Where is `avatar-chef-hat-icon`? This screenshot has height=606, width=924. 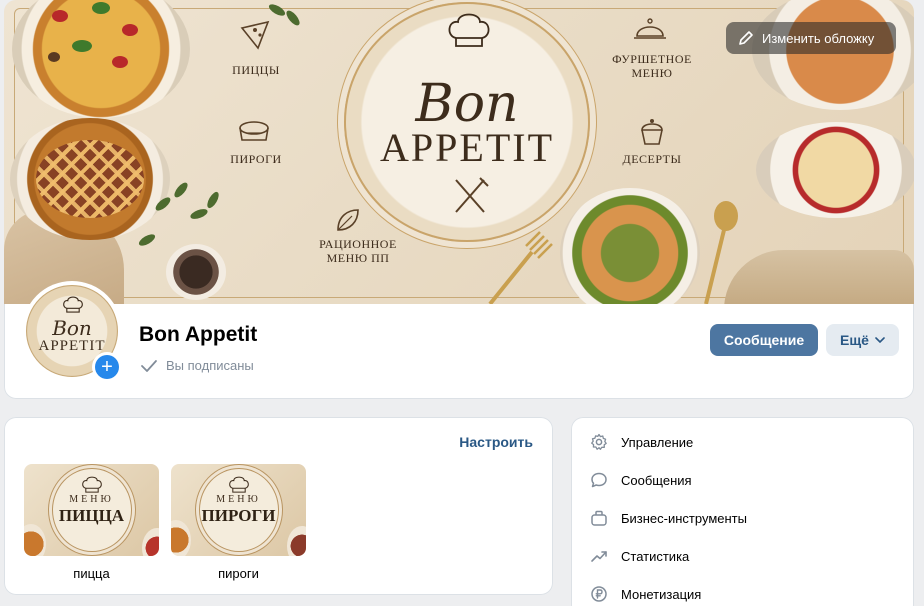
avatar-chef-hat-icon is located at coordinates (73, 304).